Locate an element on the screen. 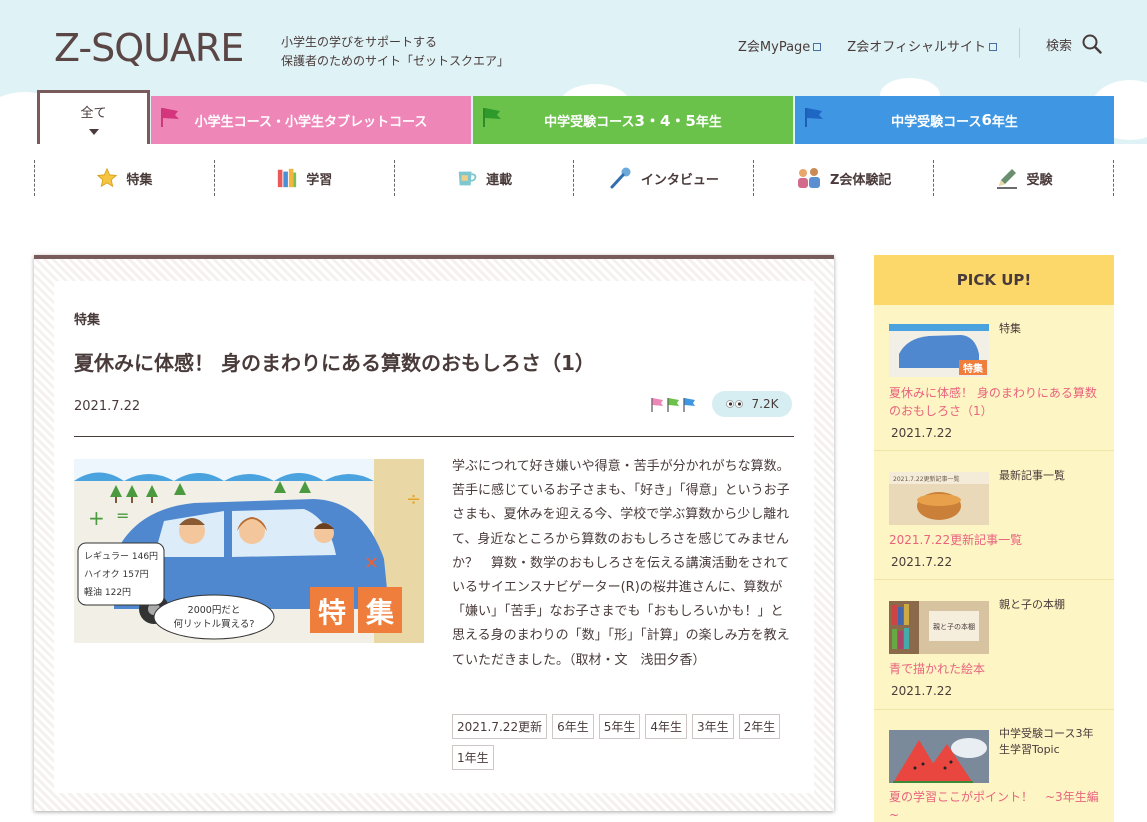 This screenshot has height=822, width=1147. pickup-thumbnail is located at coordinates (939, 756).